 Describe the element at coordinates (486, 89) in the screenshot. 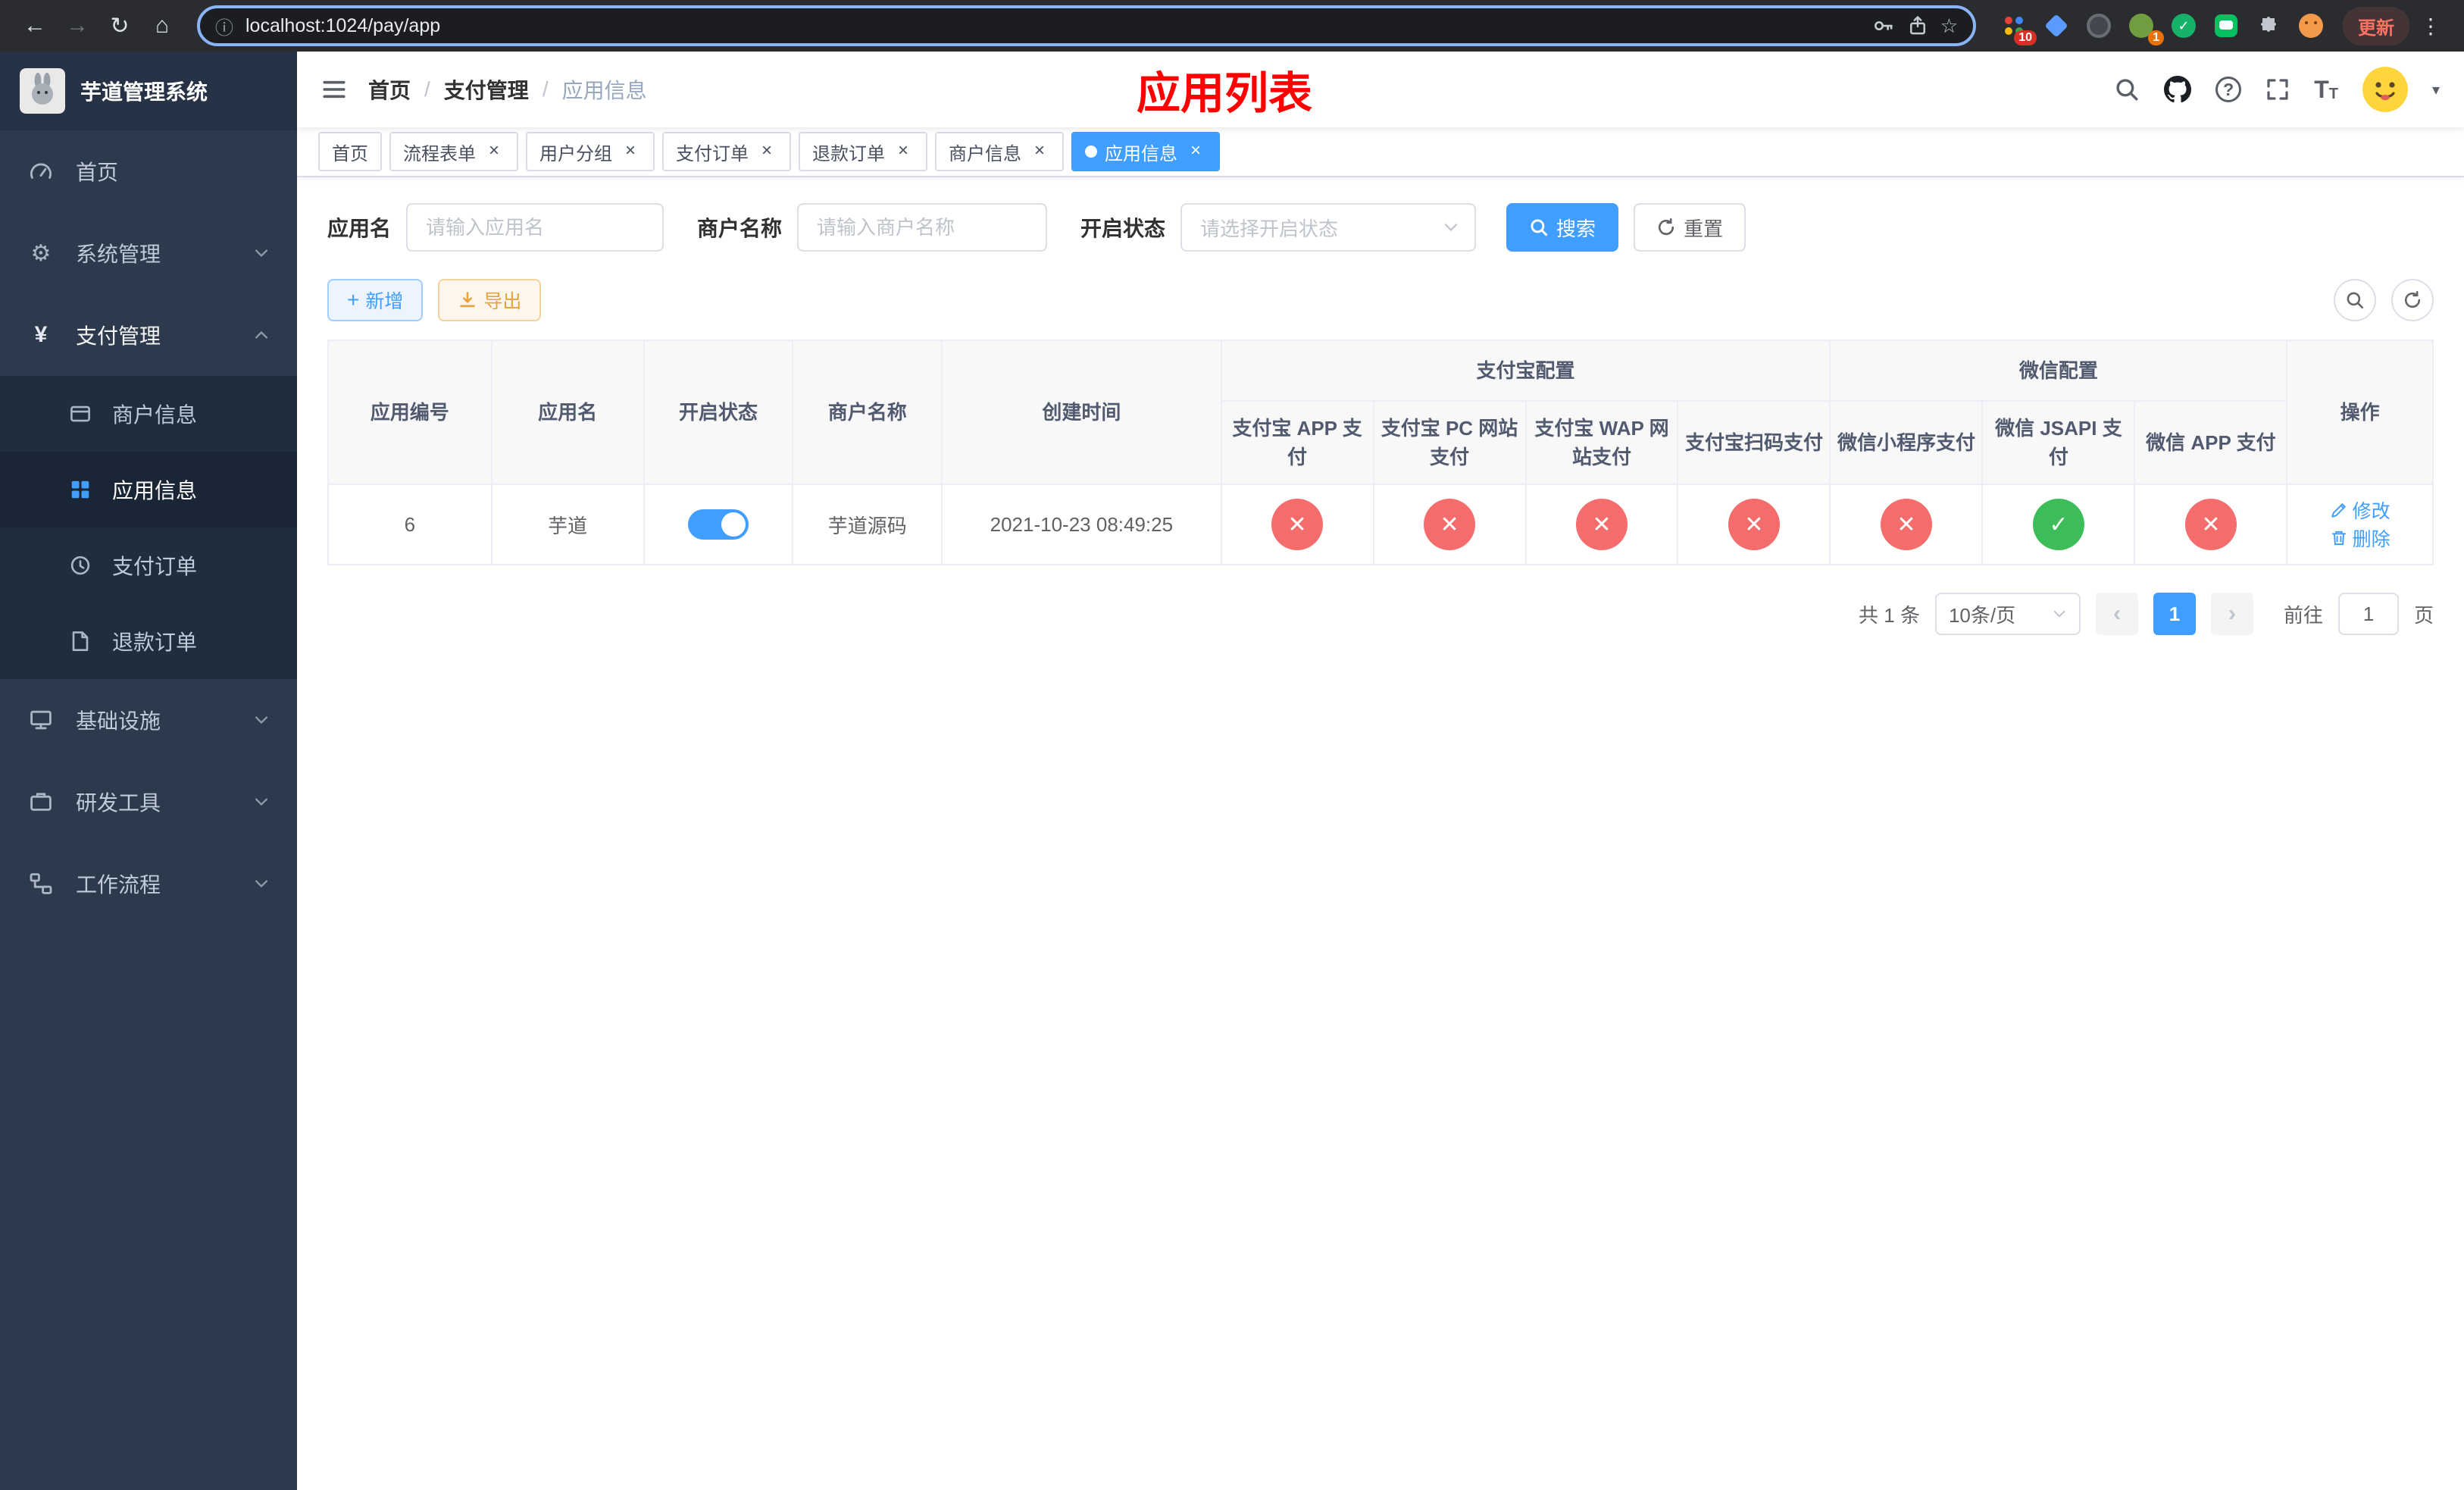

I see `breadcrumb-payment: 支付管理` at that location.